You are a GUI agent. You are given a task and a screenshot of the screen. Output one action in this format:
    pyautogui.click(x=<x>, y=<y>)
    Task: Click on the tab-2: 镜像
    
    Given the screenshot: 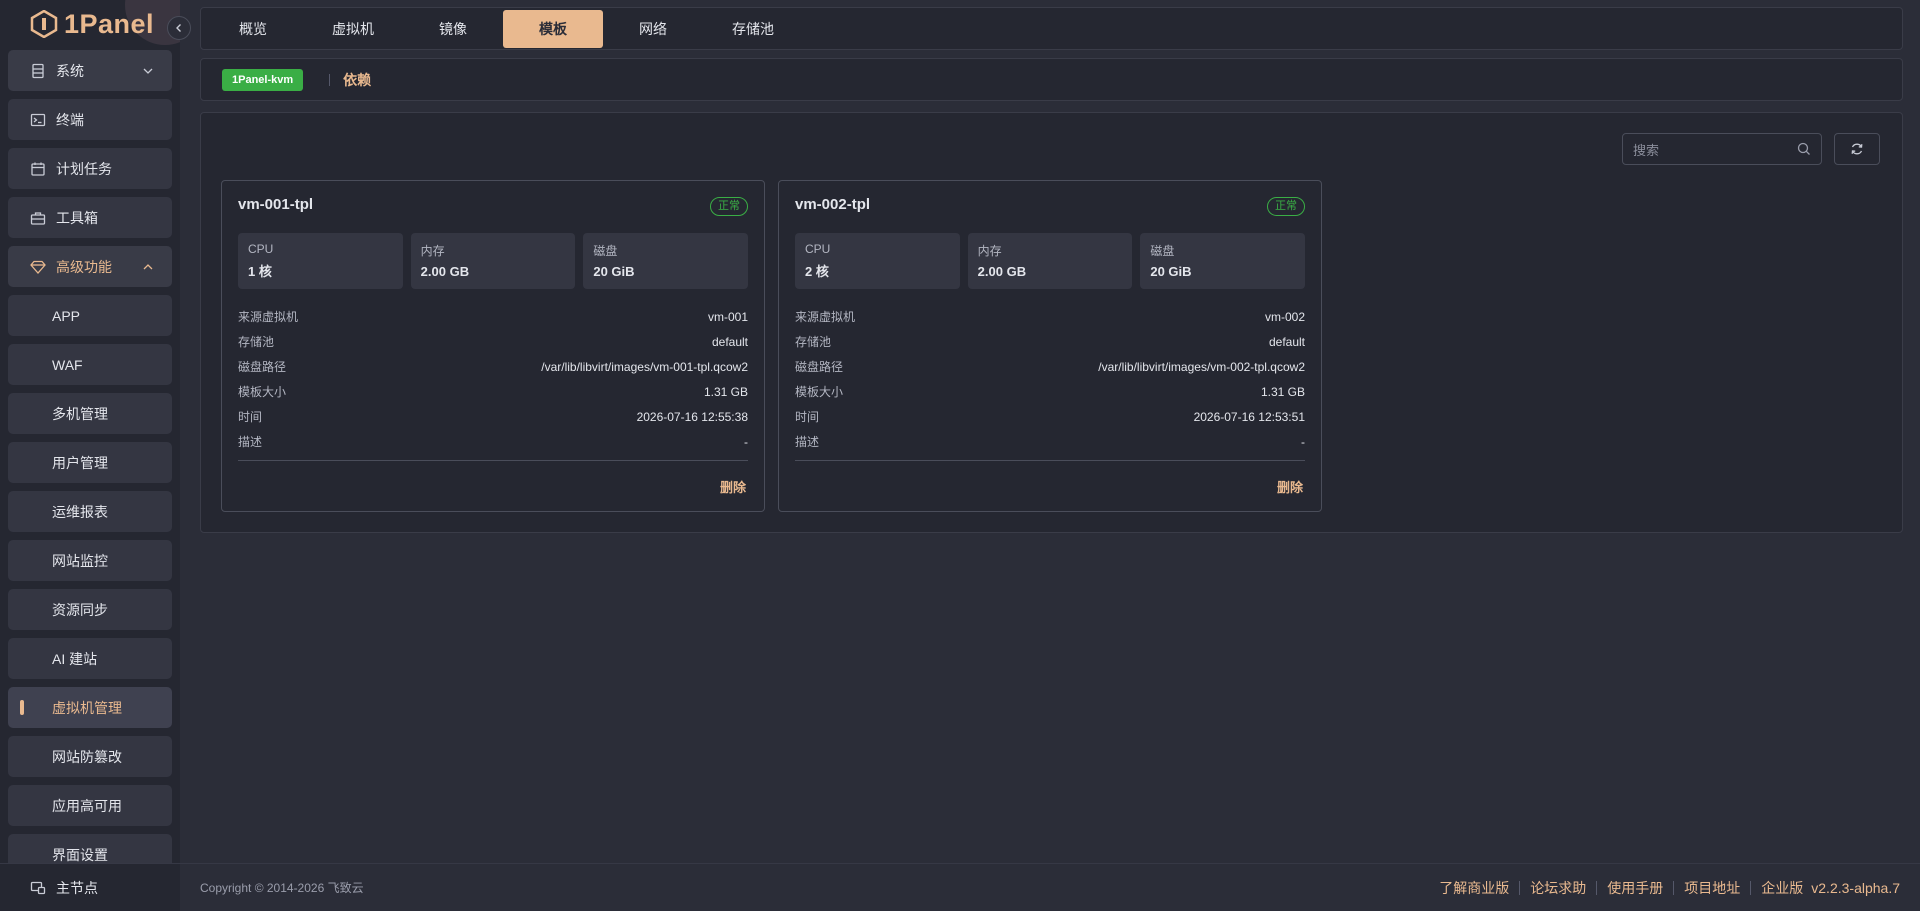 What is the action you would take?
    pyautogui.click(x=453, y=29)
    